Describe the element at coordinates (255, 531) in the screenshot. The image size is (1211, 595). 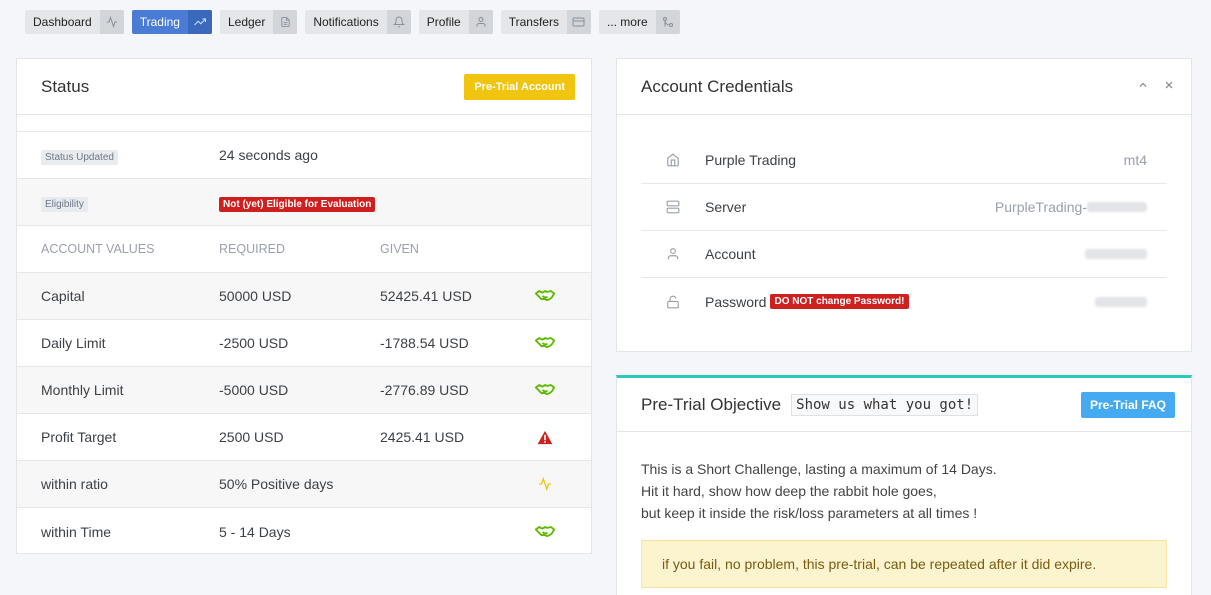
I see `row-required: 5 - 14 Days` at that location.